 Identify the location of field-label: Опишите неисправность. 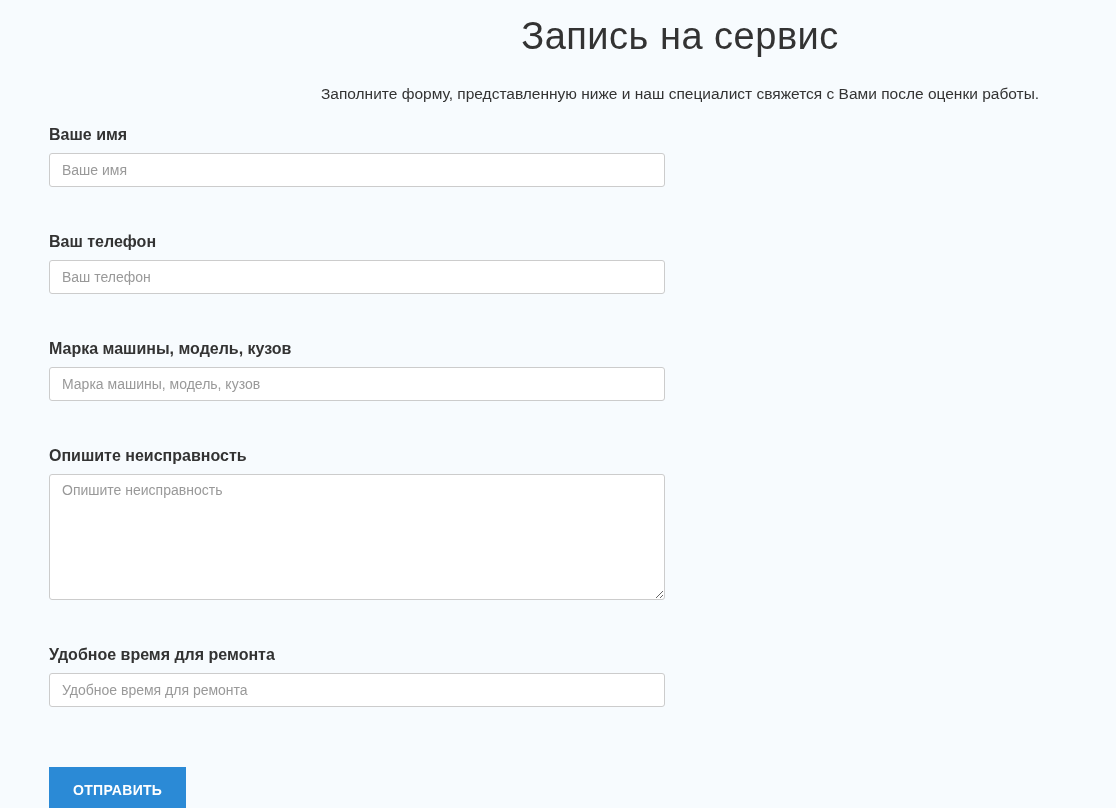
(148, 456).